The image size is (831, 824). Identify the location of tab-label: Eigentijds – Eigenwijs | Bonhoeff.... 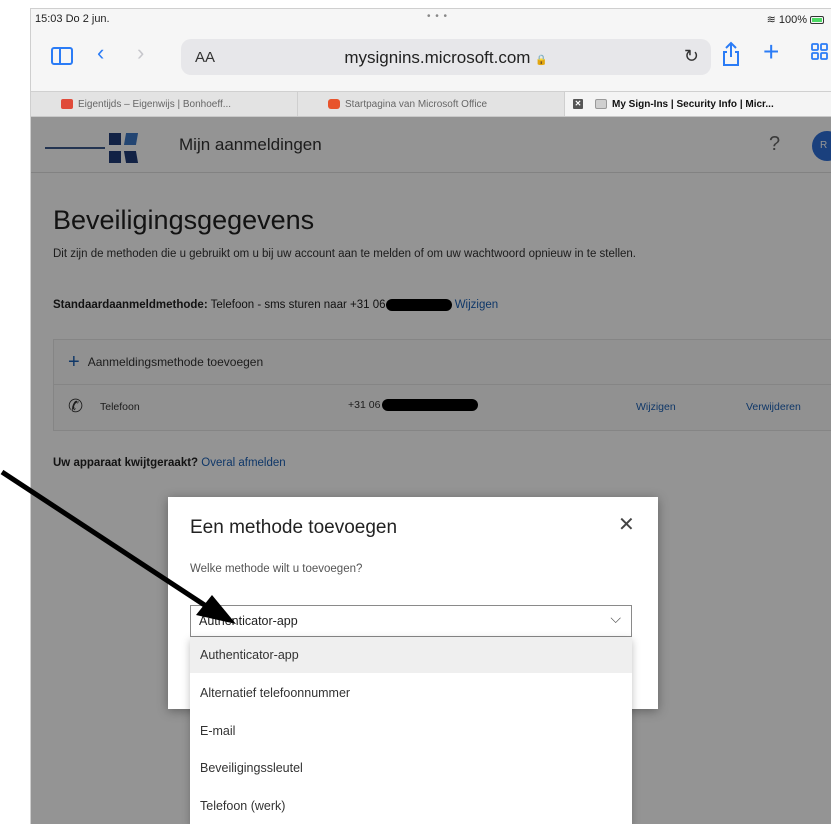
(155, 104).